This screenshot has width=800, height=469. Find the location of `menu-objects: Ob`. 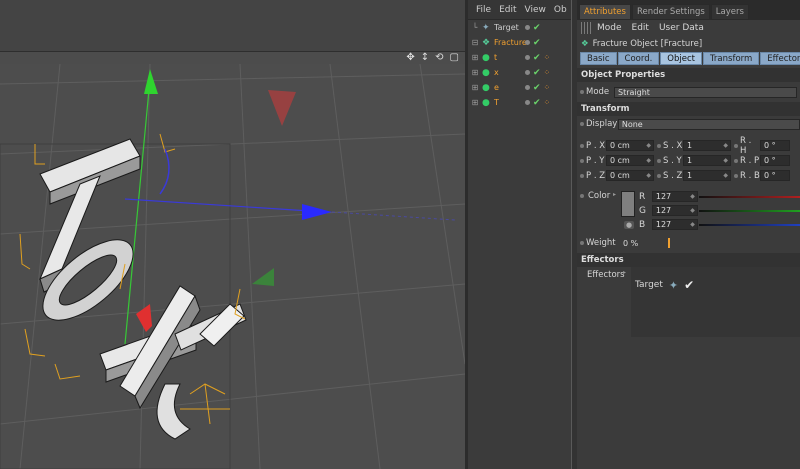

menu-objects: Ob is located at coordinates (560, 10).